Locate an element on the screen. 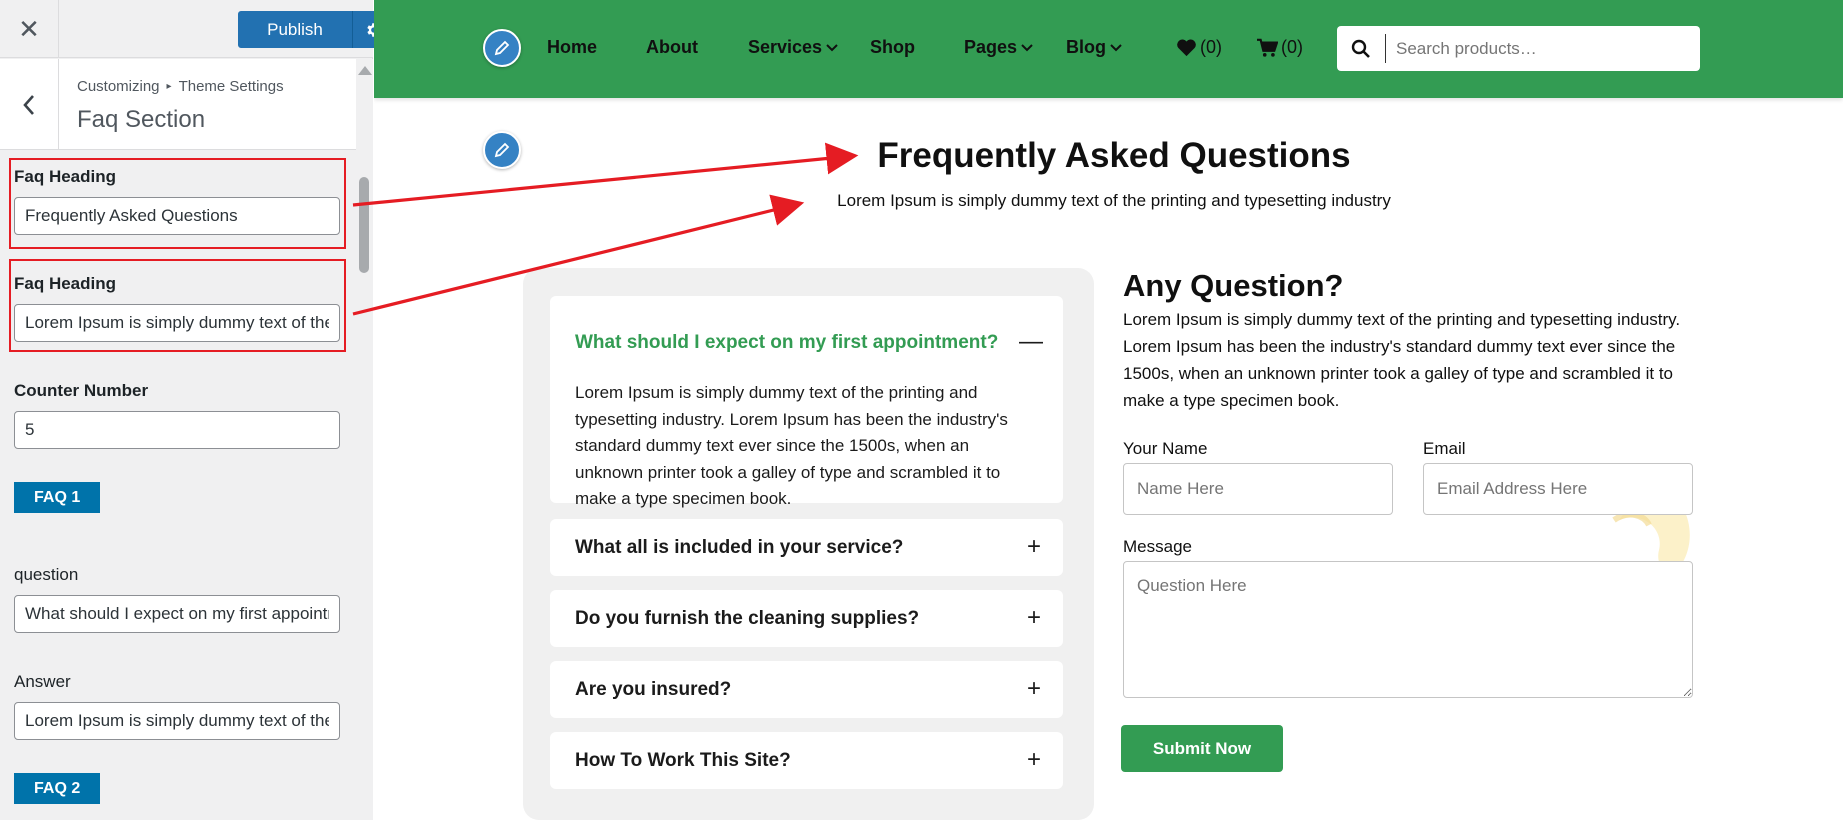 This screenshot has height=820, width=1843. accordion-question: How To Work This Site? is located at coordinates (683, 760).